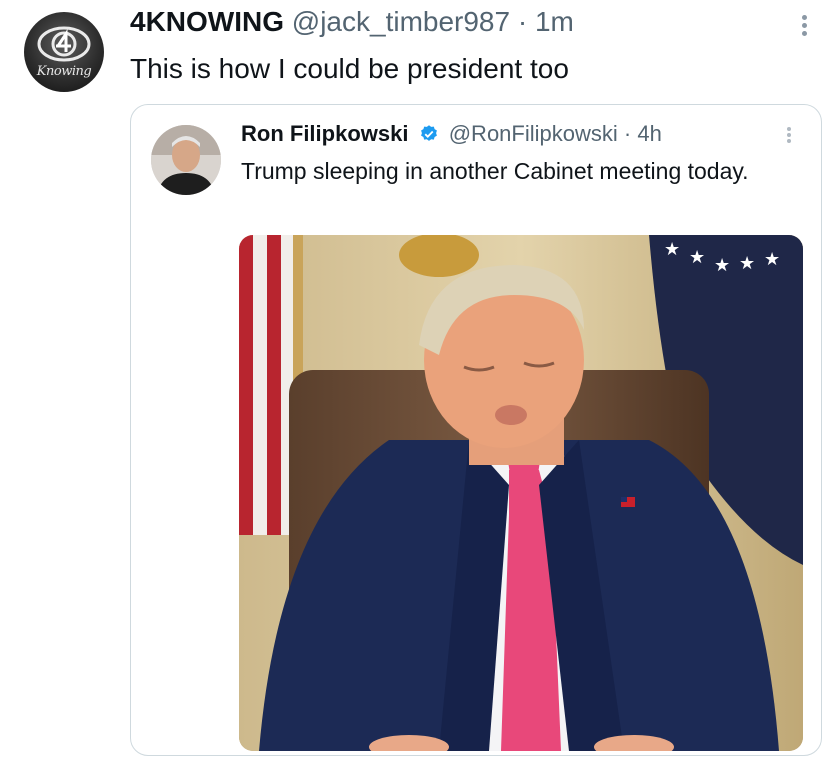  I want to click on quoted-post-time: 4h, so click(649, 133).